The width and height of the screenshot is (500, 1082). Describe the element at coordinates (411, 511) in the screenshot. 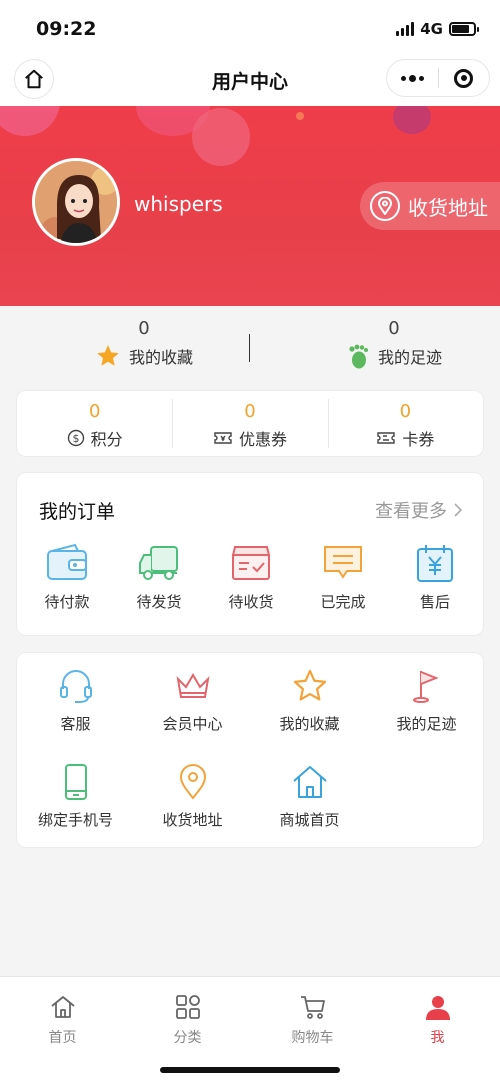

I see `view-more-label: 查看更多` at that location.